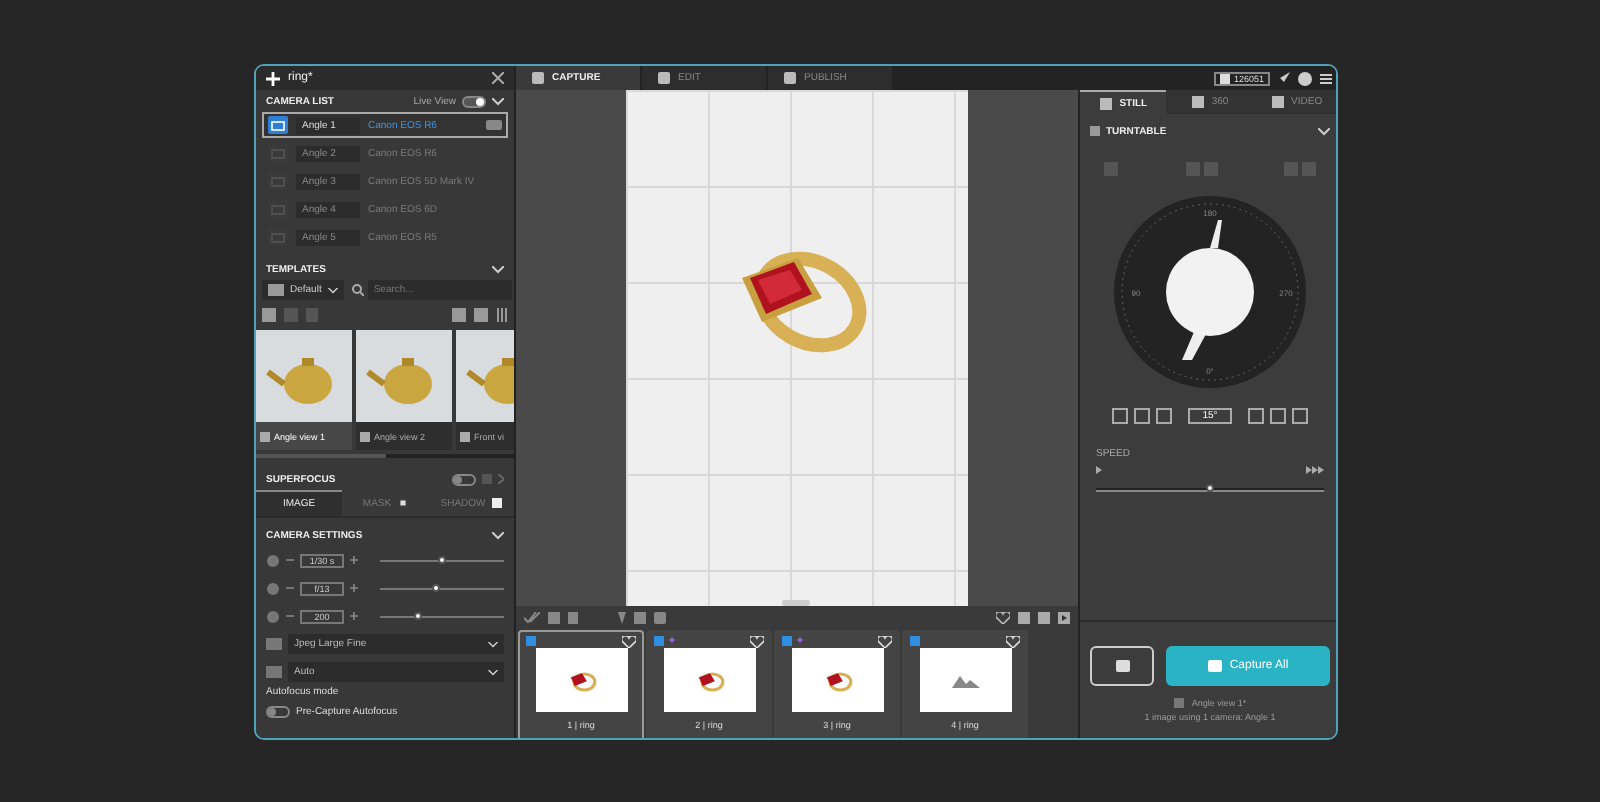 The width and height of the screenshot is (1600, 802). What do you see at coordinates (1326, 78) in the screenshot?
I see `menu-icon` at bounding box center [1326, 78].